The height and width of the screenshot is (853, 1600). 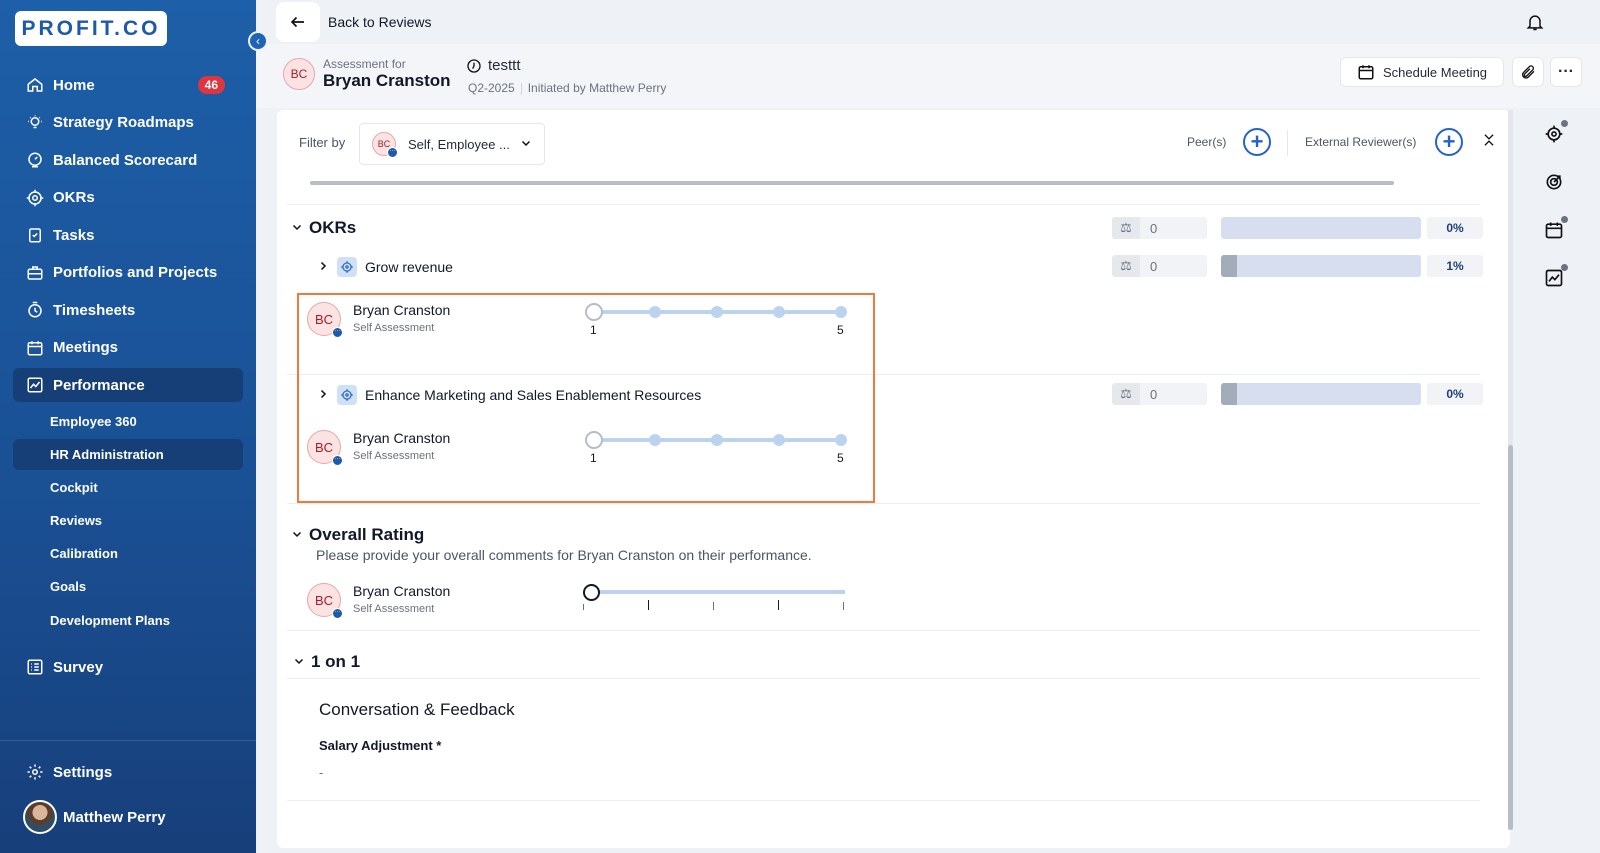 I want to click on sub-item-calibration: Calibration, so click(x=128, y=553).